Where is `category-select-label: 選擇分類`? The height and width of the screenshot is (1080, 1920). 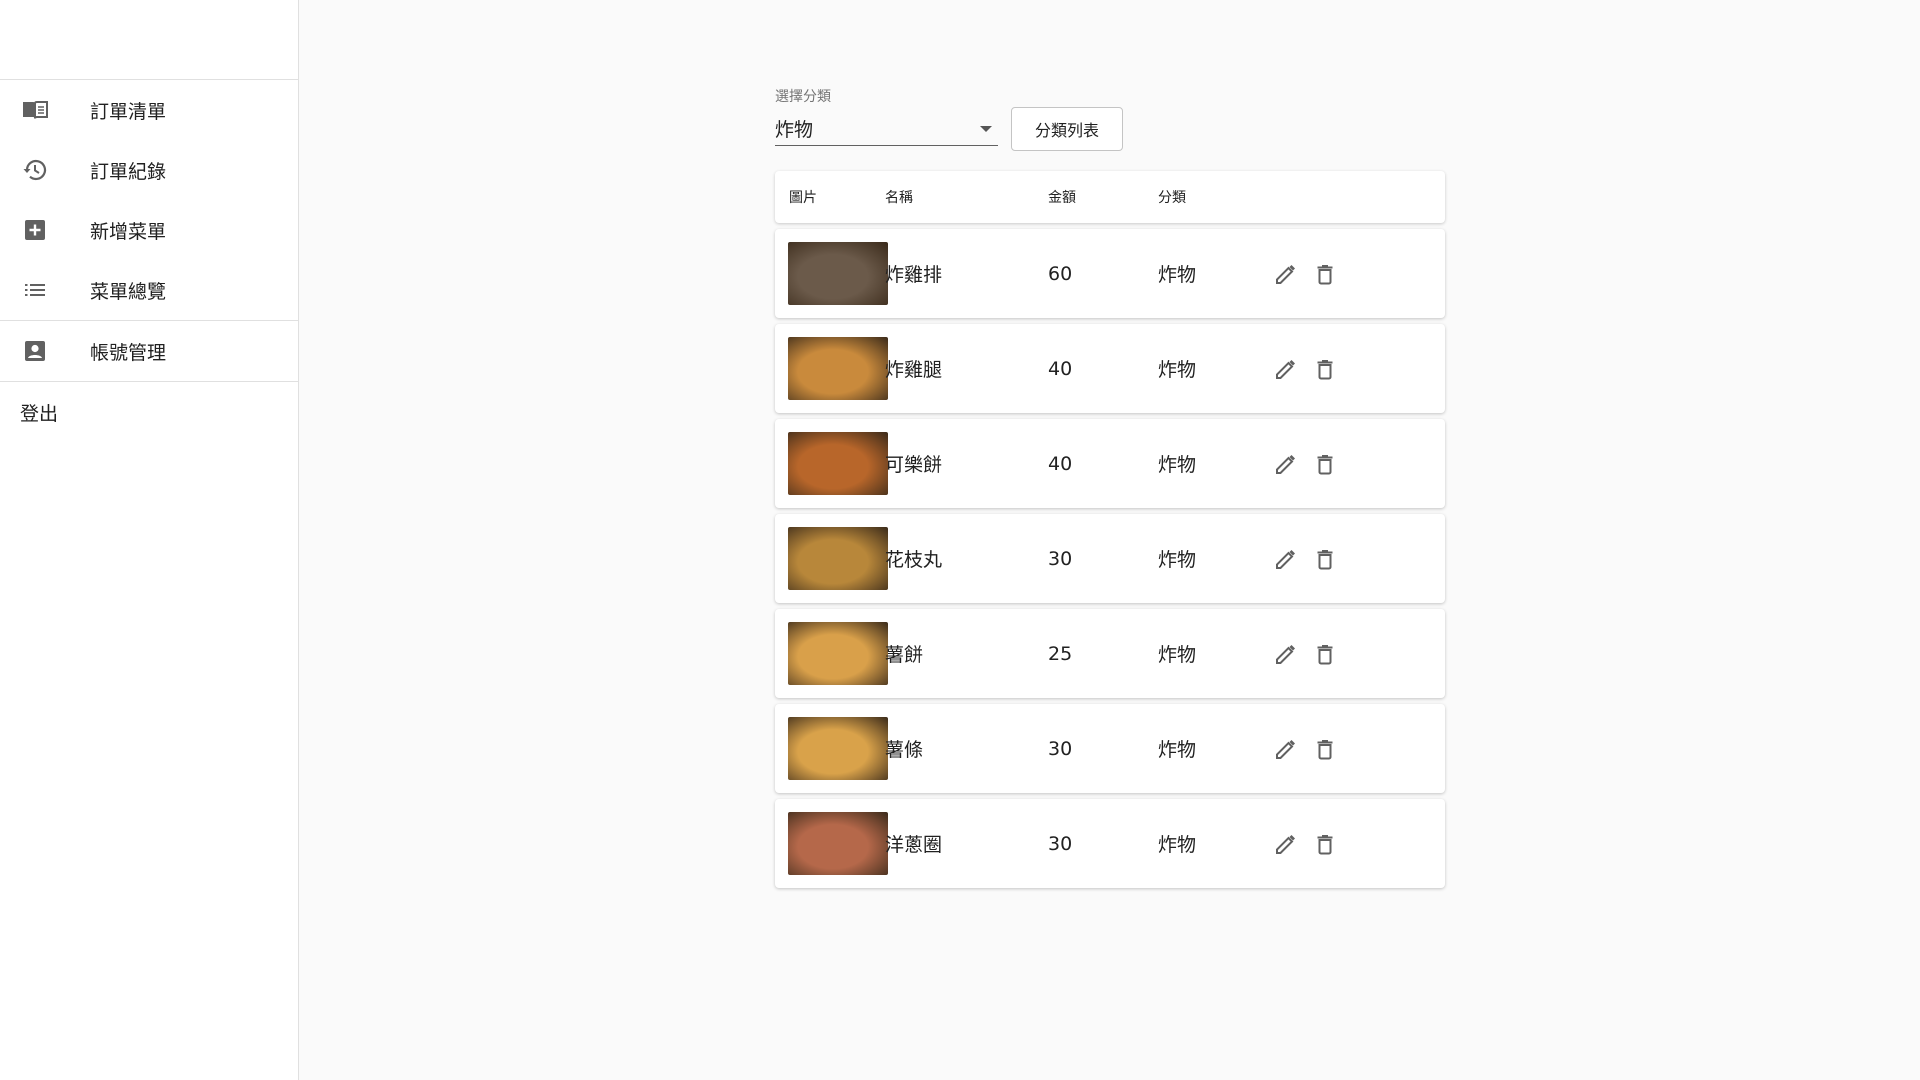 category-select-label: 選擇分類 is located at coordinates (803, 97).